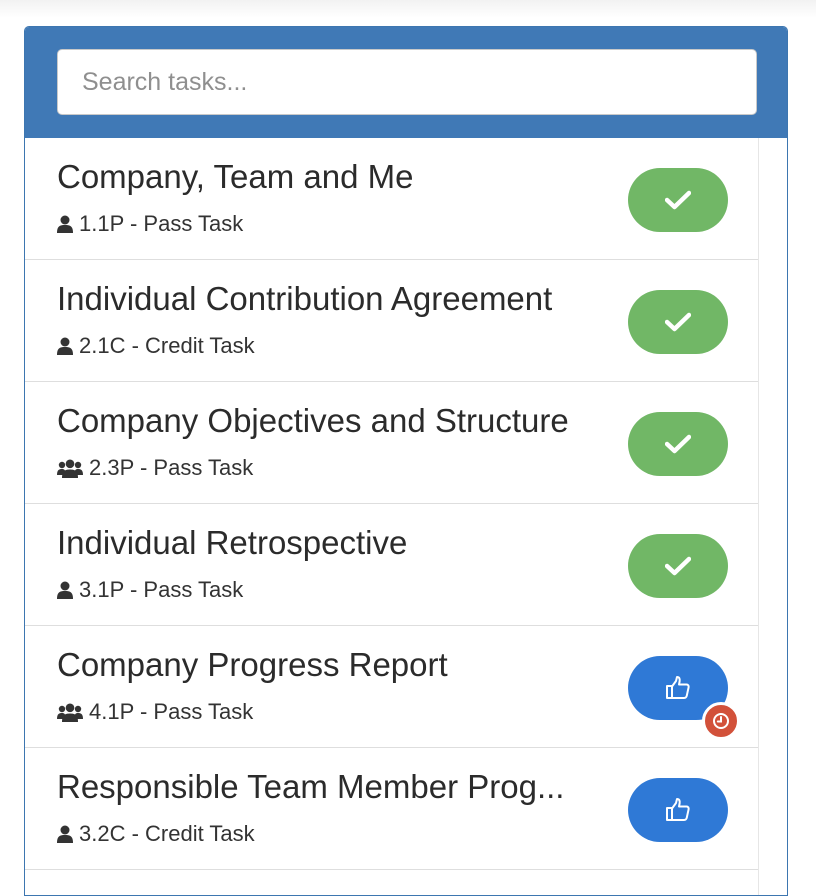  I want to click on task-meta: 4.1P - Pass Task, so click(155, 712).